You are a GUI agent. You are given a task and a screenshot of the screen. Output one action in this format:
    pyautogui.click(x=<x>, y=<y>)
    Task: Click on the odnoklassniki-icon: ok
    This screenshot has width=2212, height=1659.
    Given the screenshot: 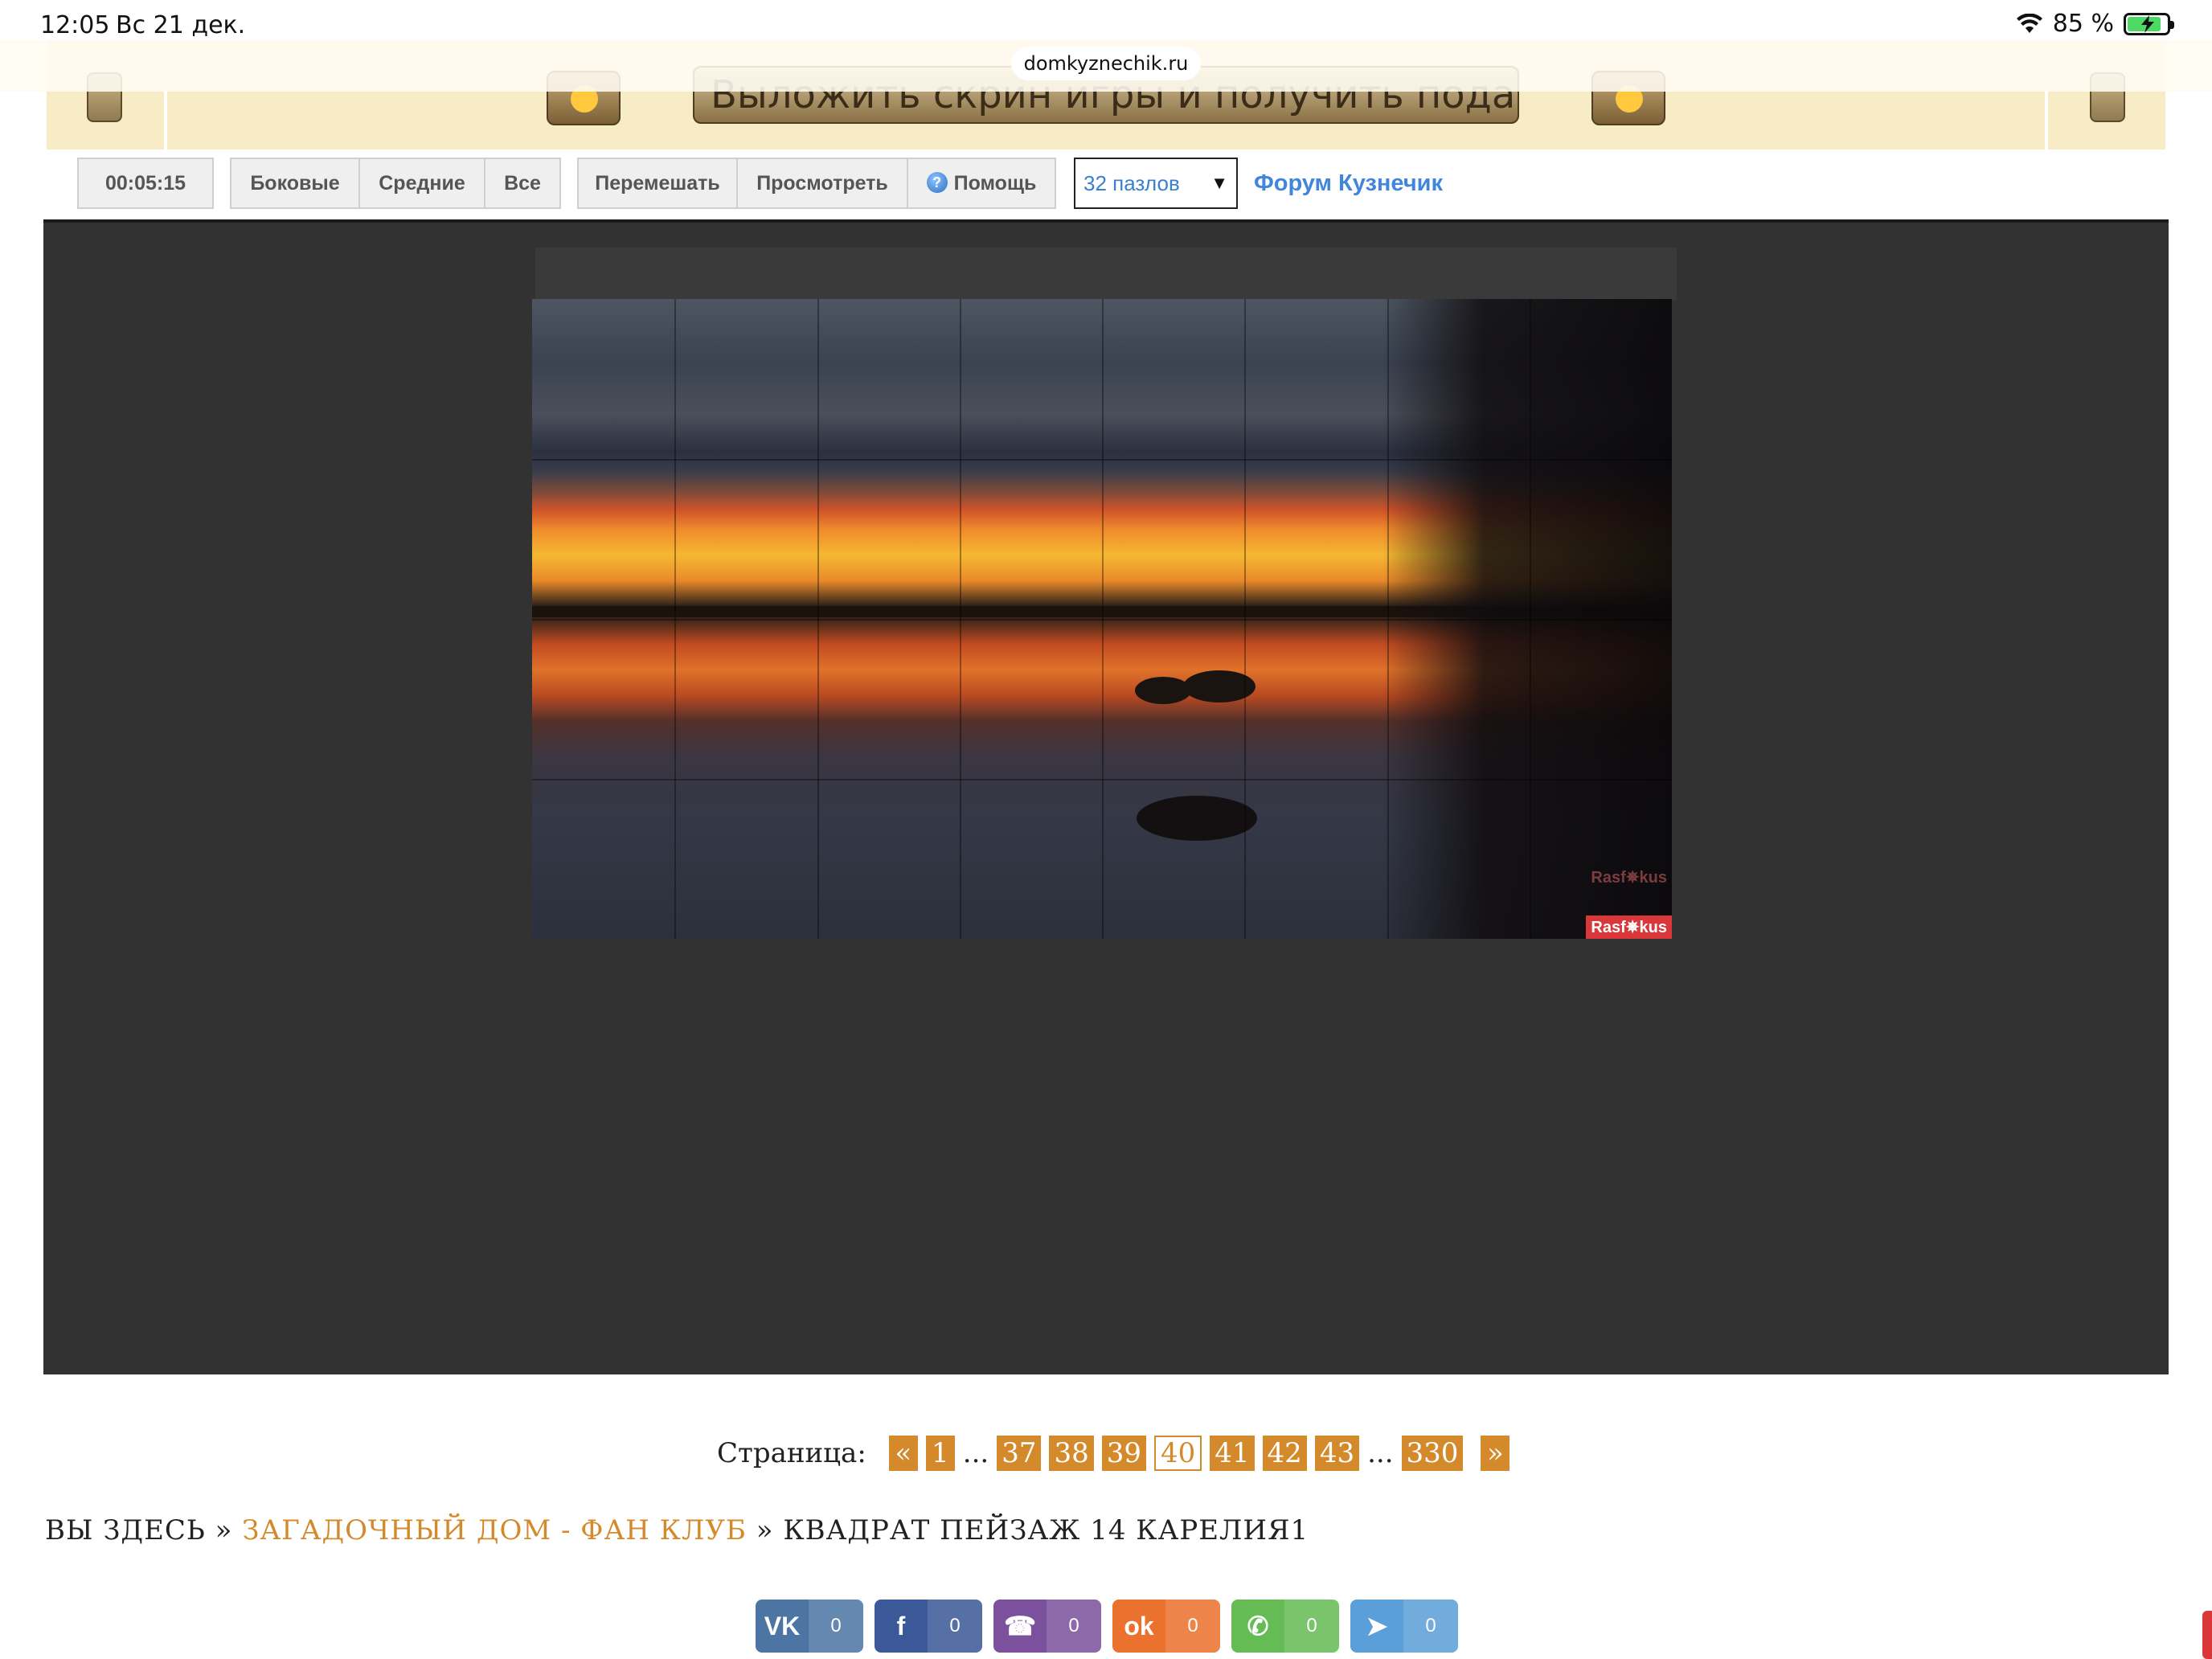 What is the action you would take?
    pyautogui.click(x=1139, y=1626)
    